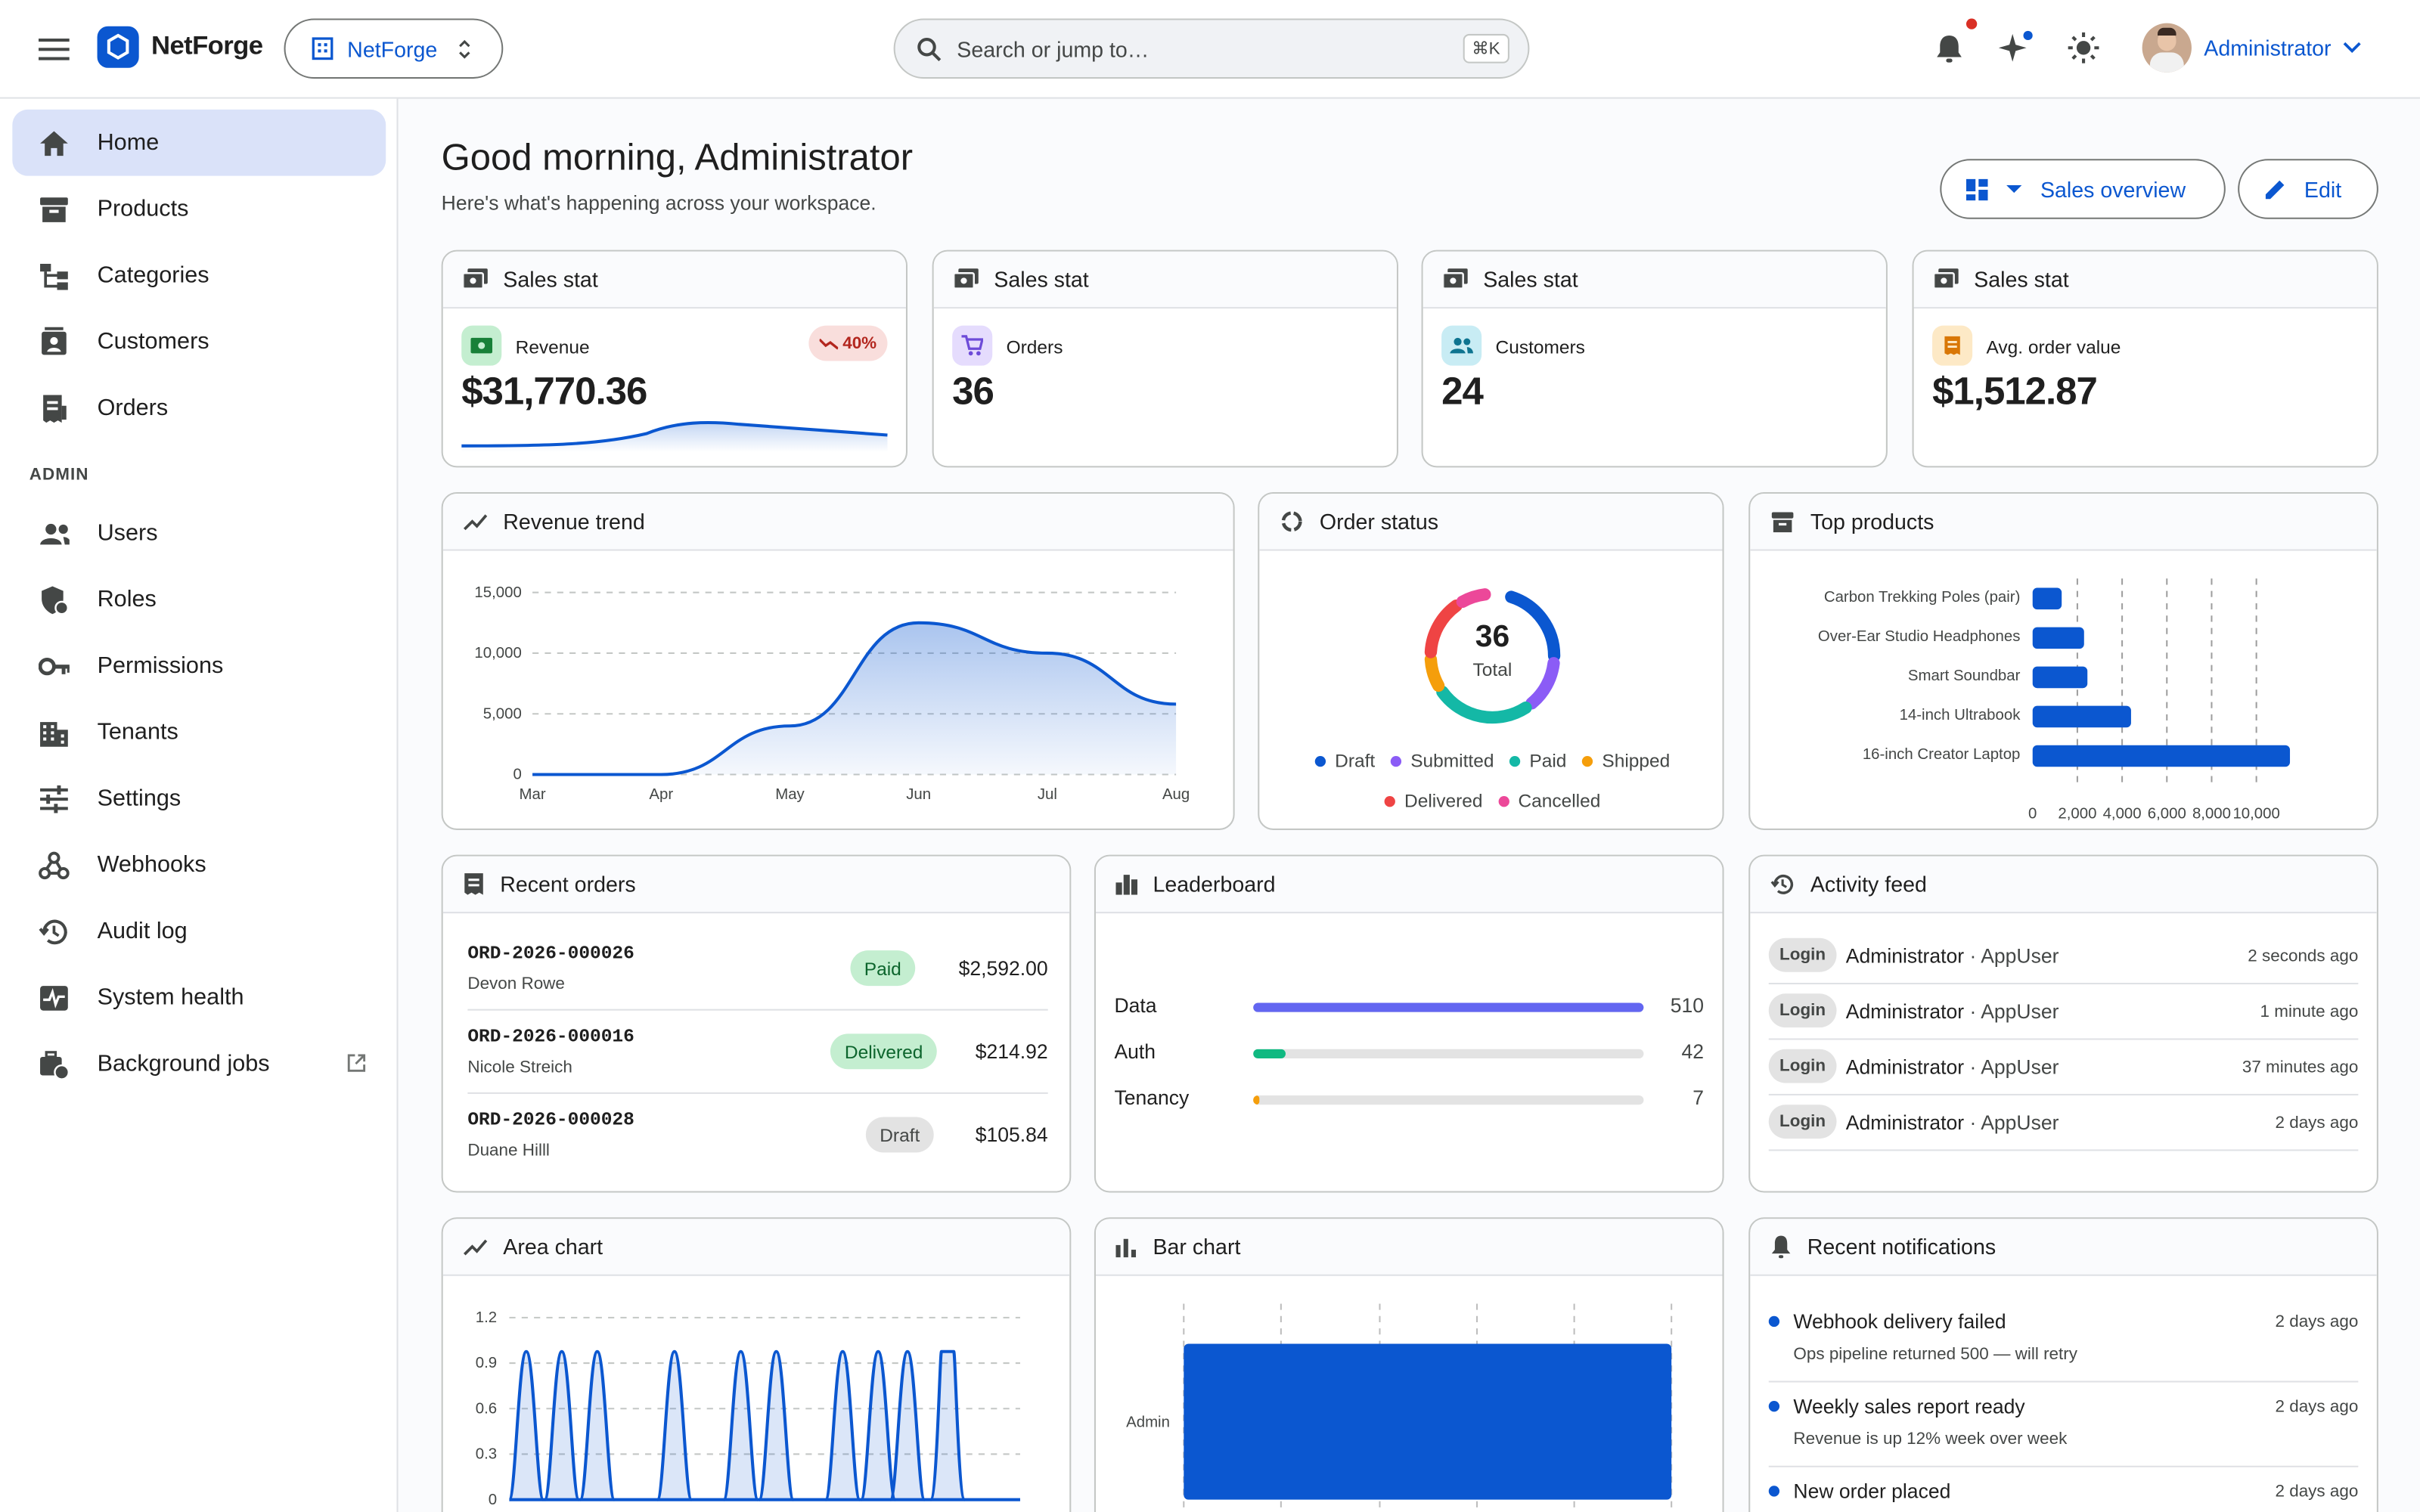  What do you see at coordinates (1872, 521) in the screenshot?
I see `card-title: Top products` at bounding box center [1872, 521].